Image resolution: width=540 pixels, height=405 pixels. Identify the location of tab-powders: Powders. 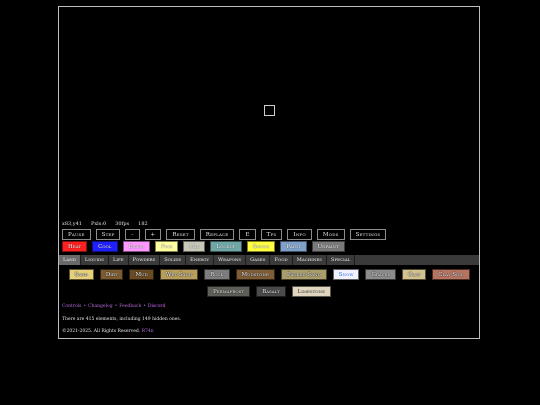
(145, 260).